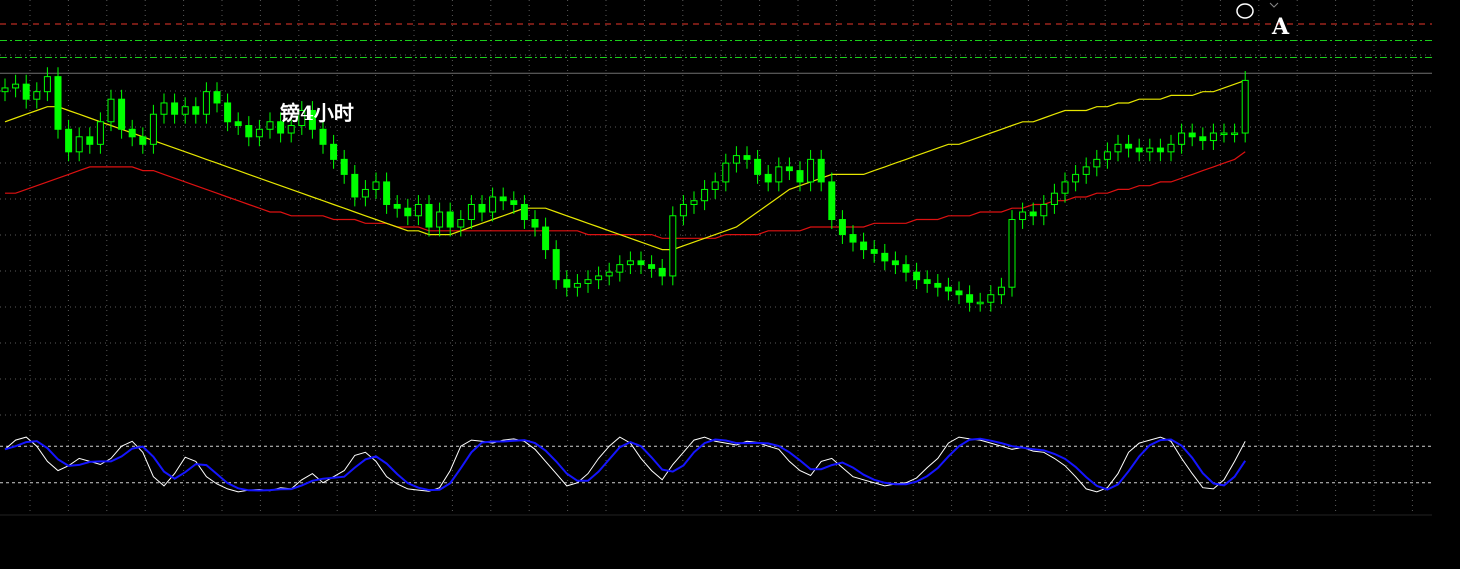 Image resolution: width=1460 pixels, height=569 pixels. What do you see at coordinates (1245, 11) in the screenshot?
I see `marker-circle-icon` at bounding box center [1245, 11].